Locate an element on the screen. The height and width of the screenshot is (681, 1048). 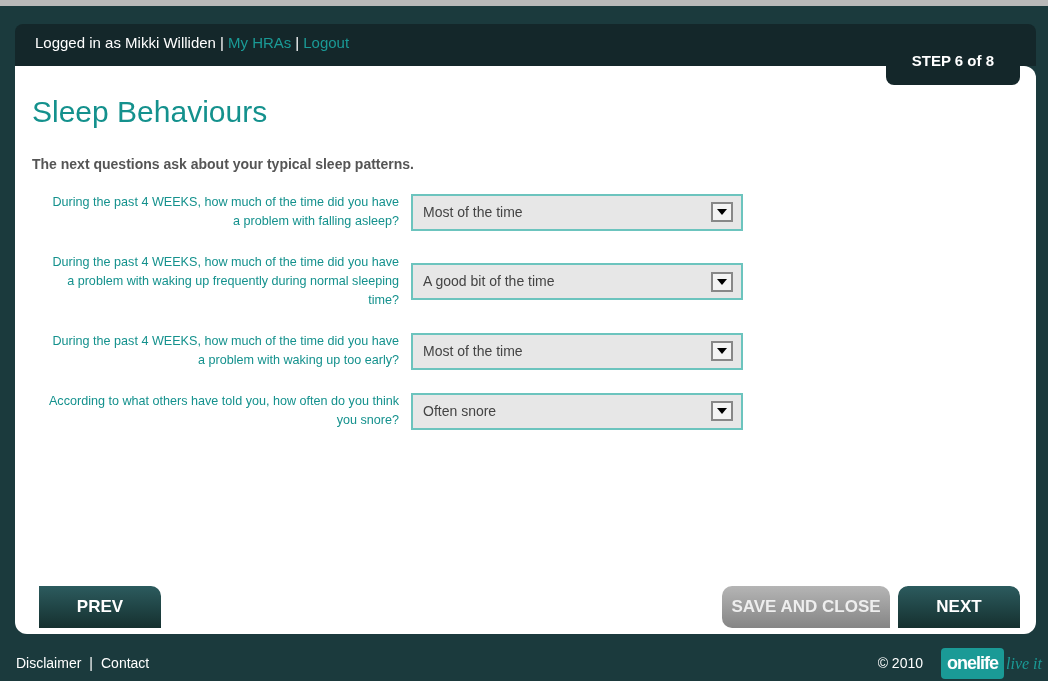
login-status: Logged in as Mikki Williden | is located at coordinates (129, 43).